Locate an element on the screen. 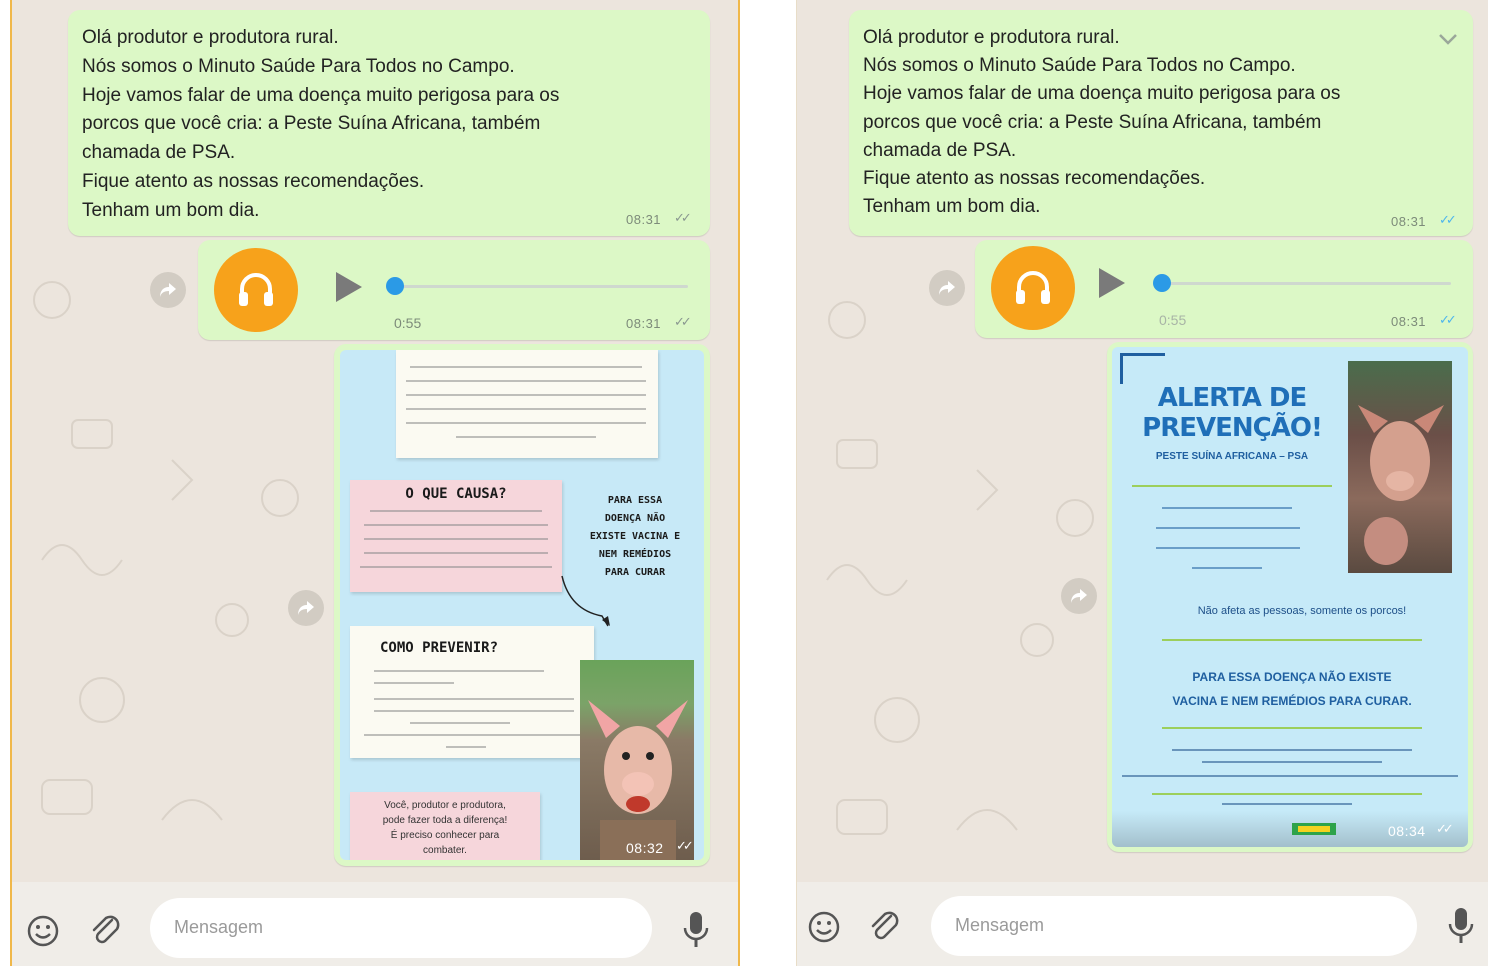 The width and height of the screenshot is (1488, 966). arrow-doodle is located at coordinates (585, 601).